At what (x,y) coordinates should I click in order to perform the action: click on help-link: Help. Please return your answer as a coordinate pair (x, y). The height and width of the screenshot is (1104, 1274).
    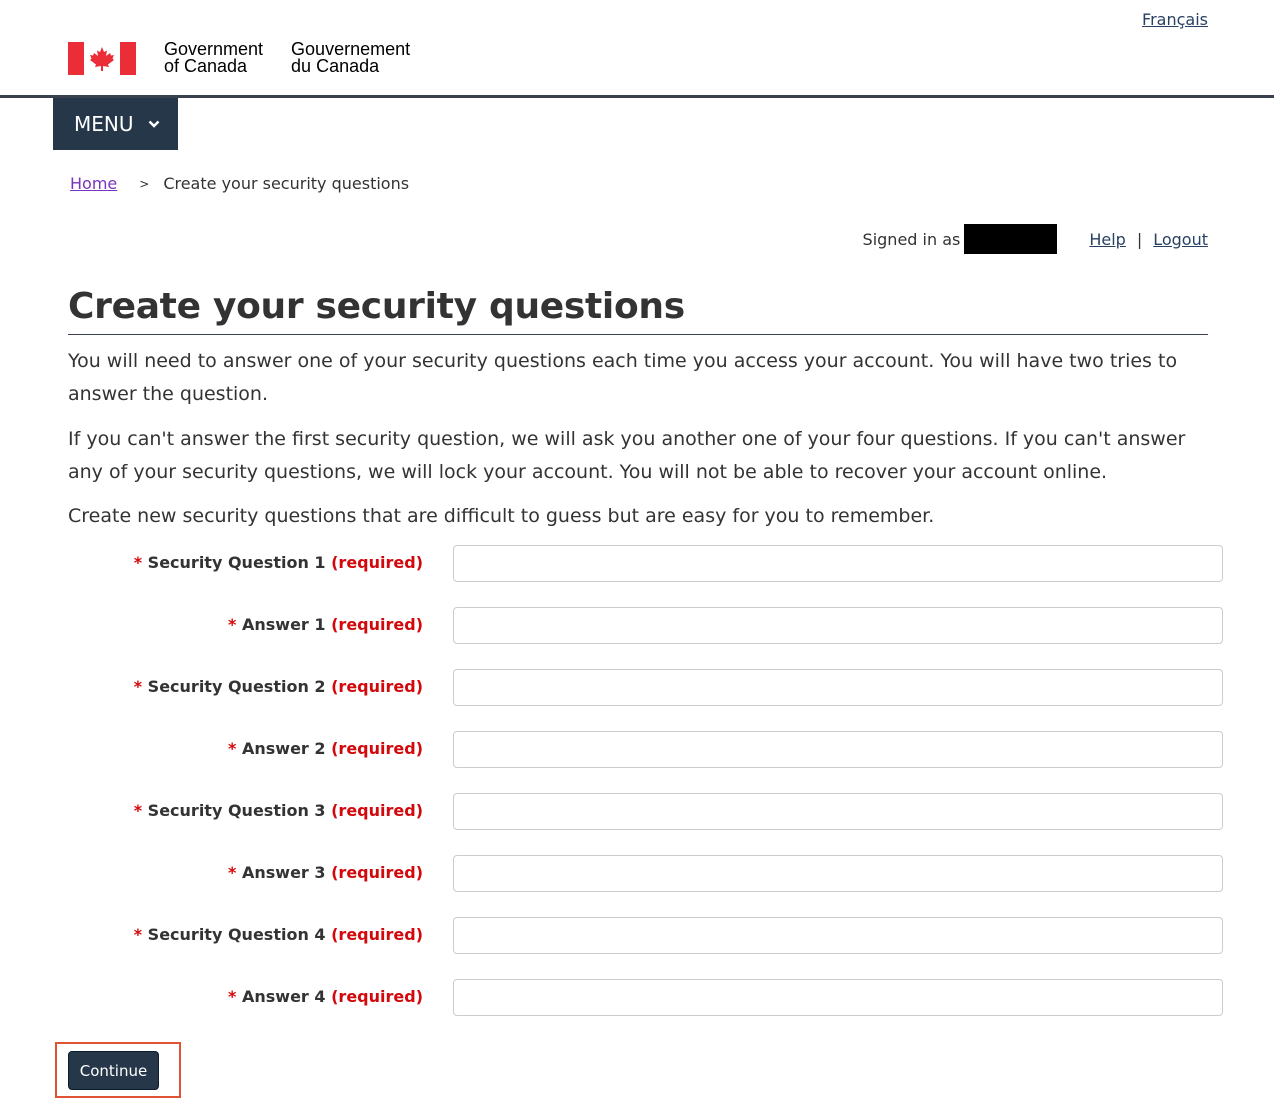
    Looking at the image, I should click on (1107, 239).